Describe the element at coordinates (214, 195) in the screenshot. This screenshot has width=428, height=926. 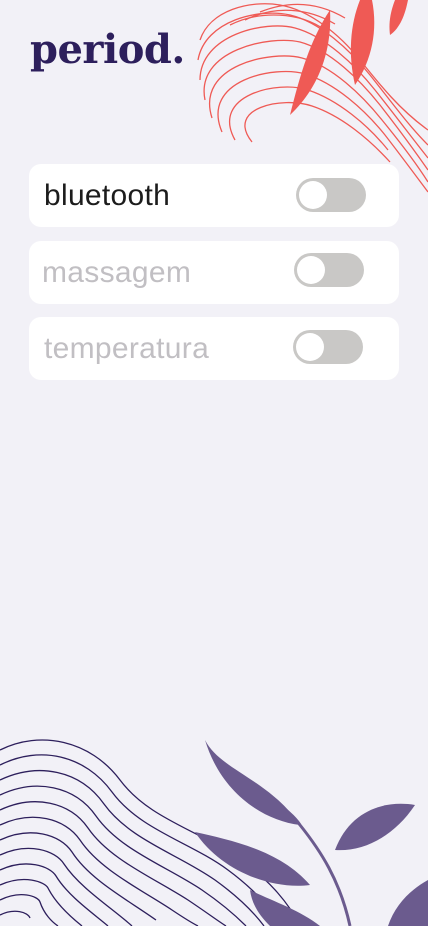
I see `setting-card-bluetooth: bluetooth` at that location.